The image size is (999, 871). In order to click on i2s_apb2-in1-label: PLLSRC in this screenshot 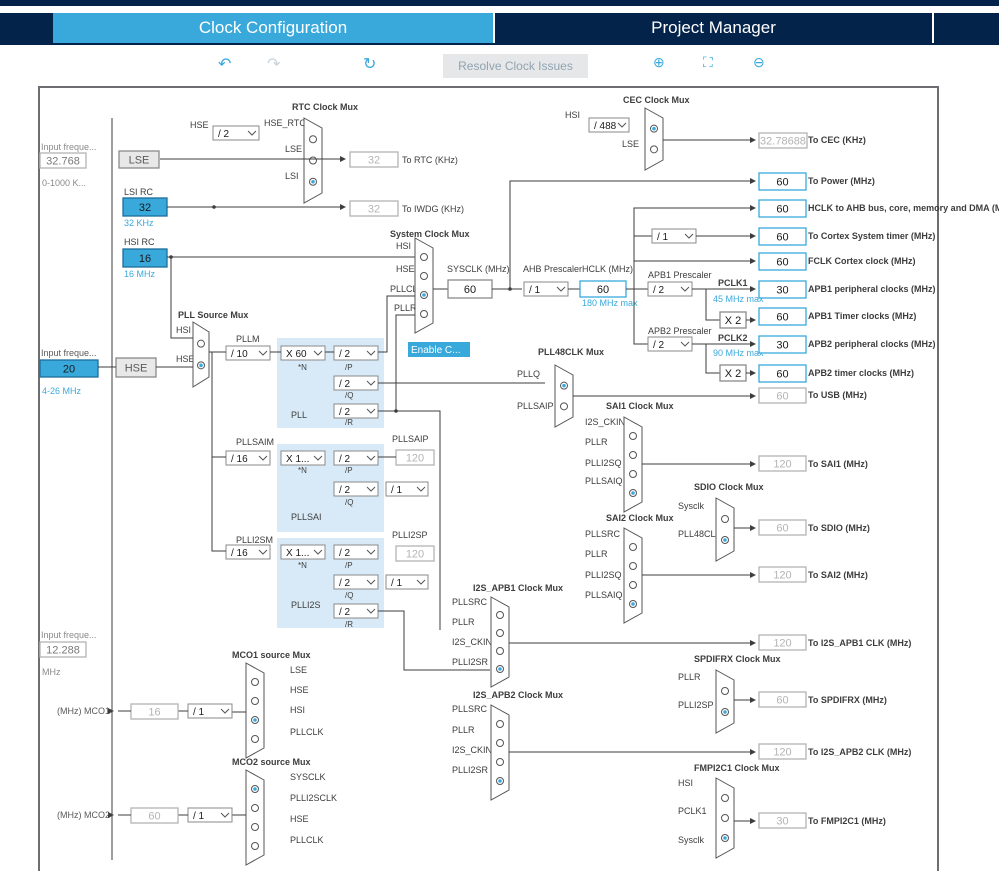, I will do `click(470, 709)`.